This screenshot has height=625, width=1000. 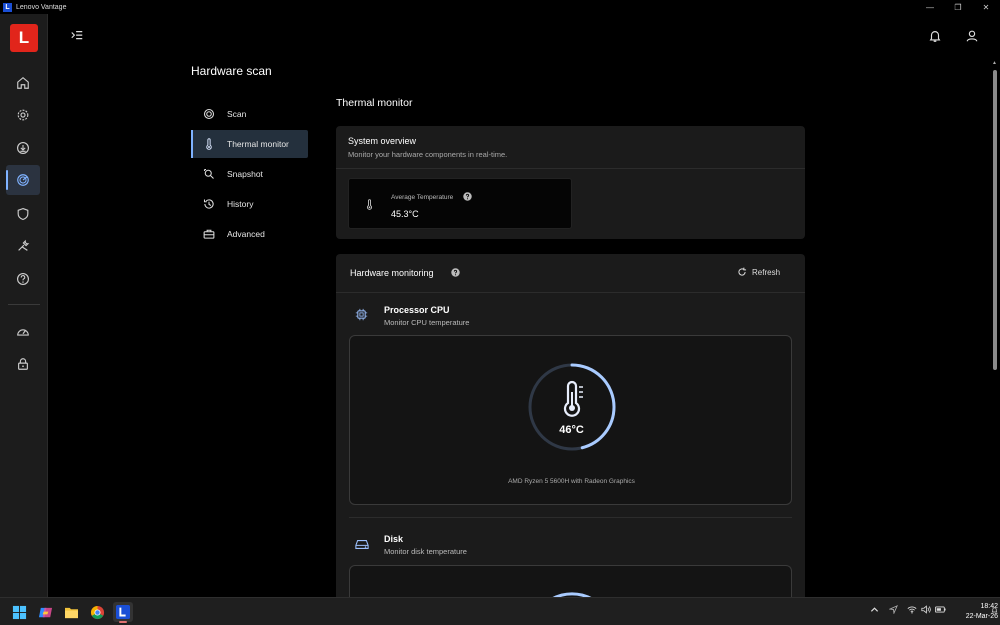 I want to click on speaker-icon, so click(x=926, y=609).